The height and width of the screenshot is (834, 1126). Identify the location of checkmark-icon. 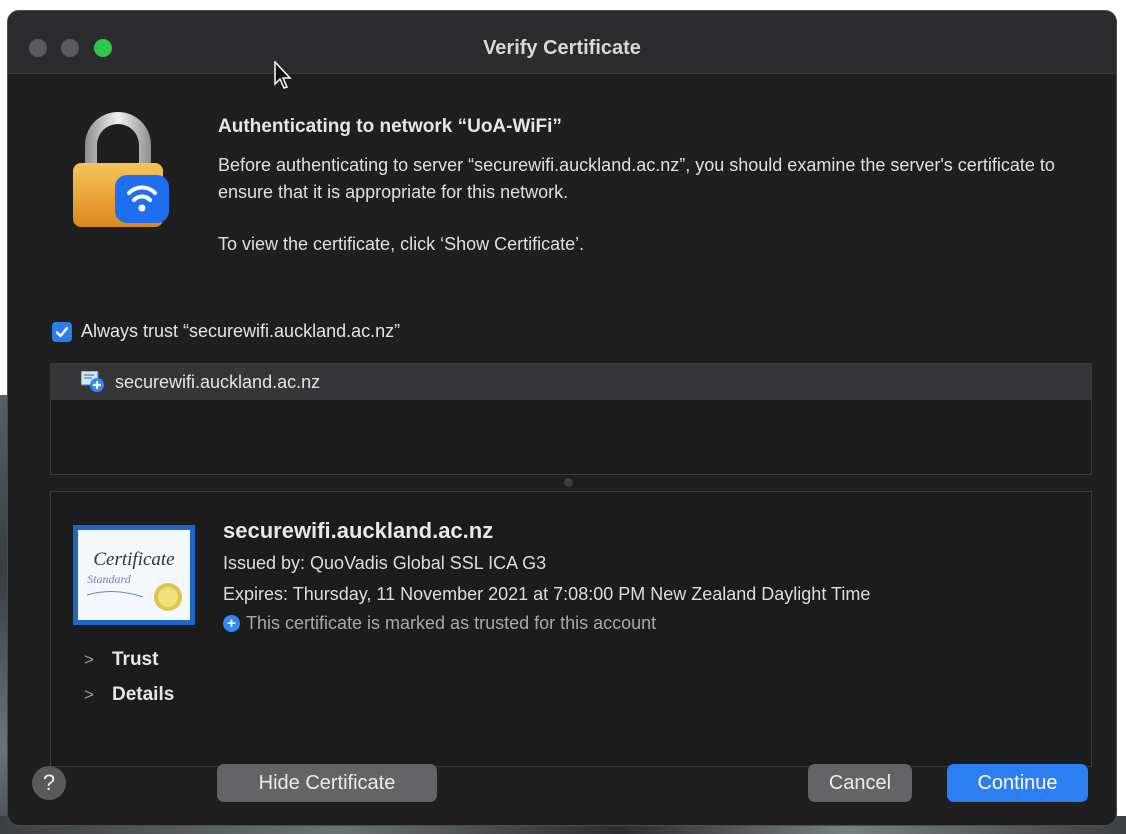
(62, 331).